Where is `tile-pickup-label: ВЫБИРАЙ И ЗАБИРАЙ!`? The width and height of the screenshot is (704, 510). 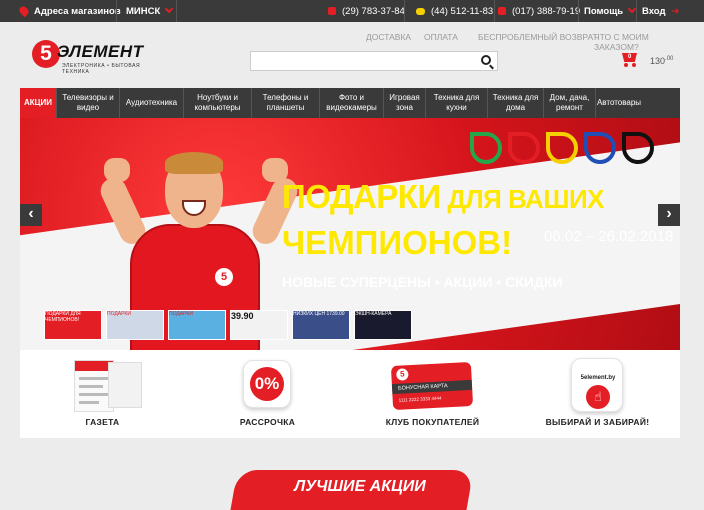 tile-pickup-label: ВЫБИРАЙ И ЗАБИРАЙ! is located at coordinates (597, 422).